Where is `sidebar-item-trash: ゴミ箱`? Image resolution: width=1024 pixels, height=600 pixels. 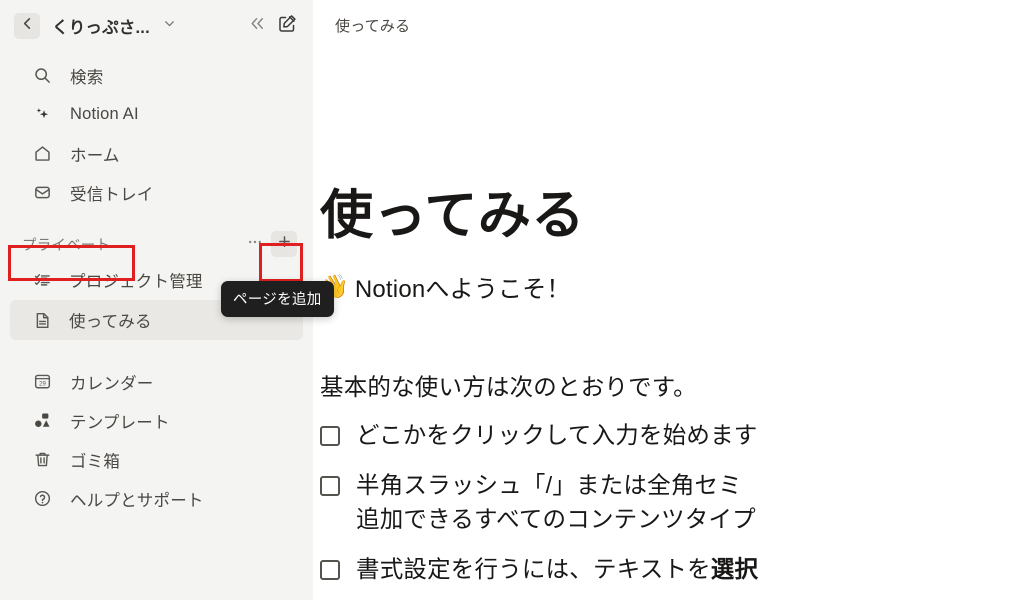 sidebar-item-trash: ゴミ箱 is located at coordinates (156, 459).